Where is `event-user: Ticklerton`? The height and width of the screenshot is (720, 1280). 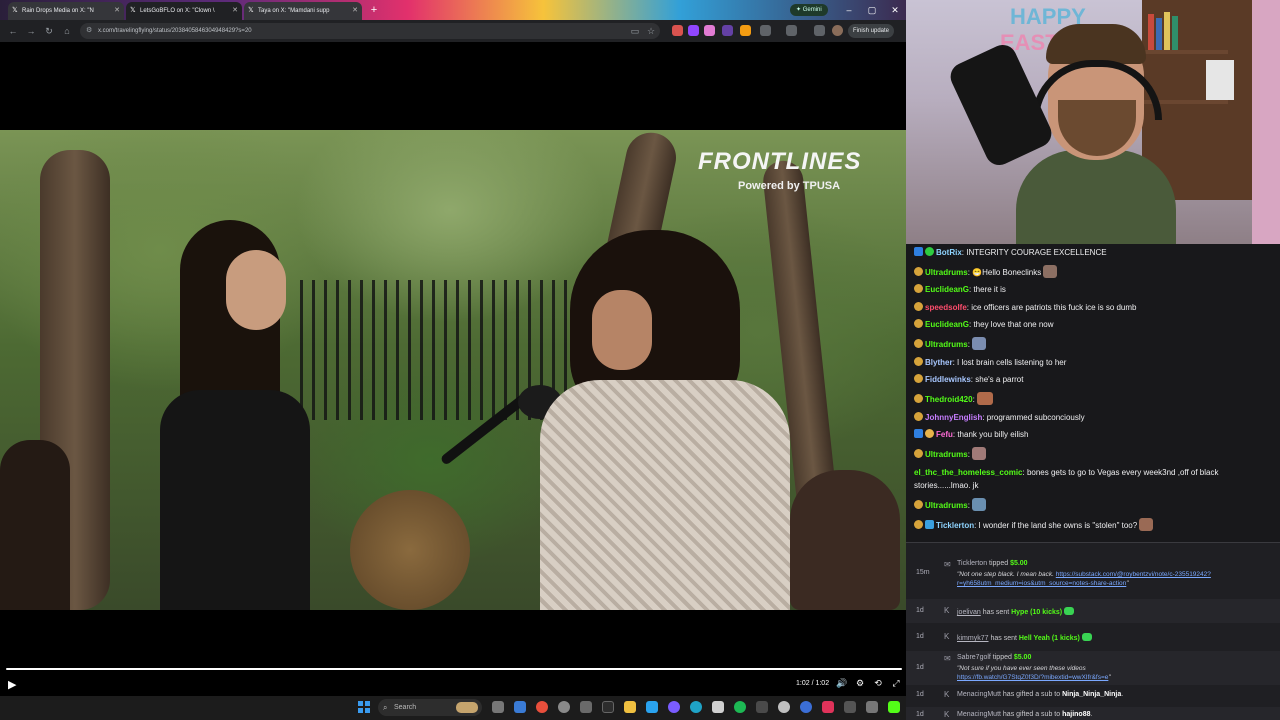
event-user: Ticklerton is located at coordinates (972, 563).